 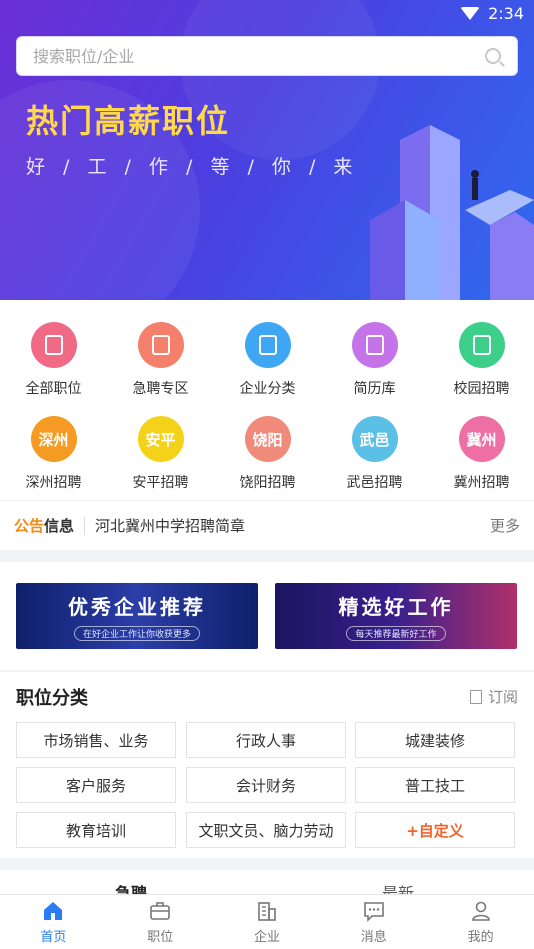 I want to click on message-icon, so click(x=373, y=912).